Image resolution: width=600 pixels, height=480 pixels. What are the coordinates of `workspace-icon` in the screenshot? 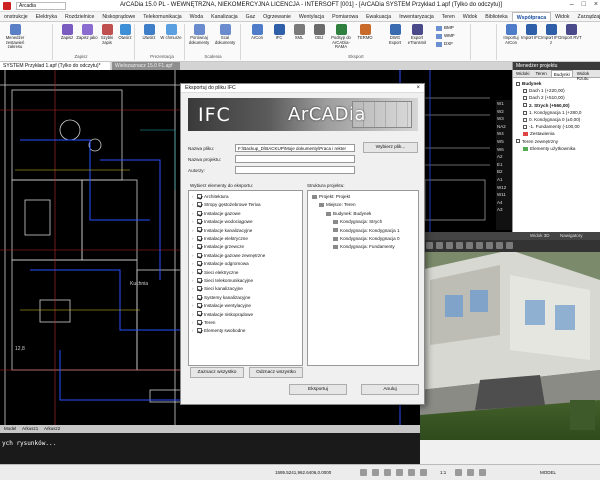 It's located at (470, 472).